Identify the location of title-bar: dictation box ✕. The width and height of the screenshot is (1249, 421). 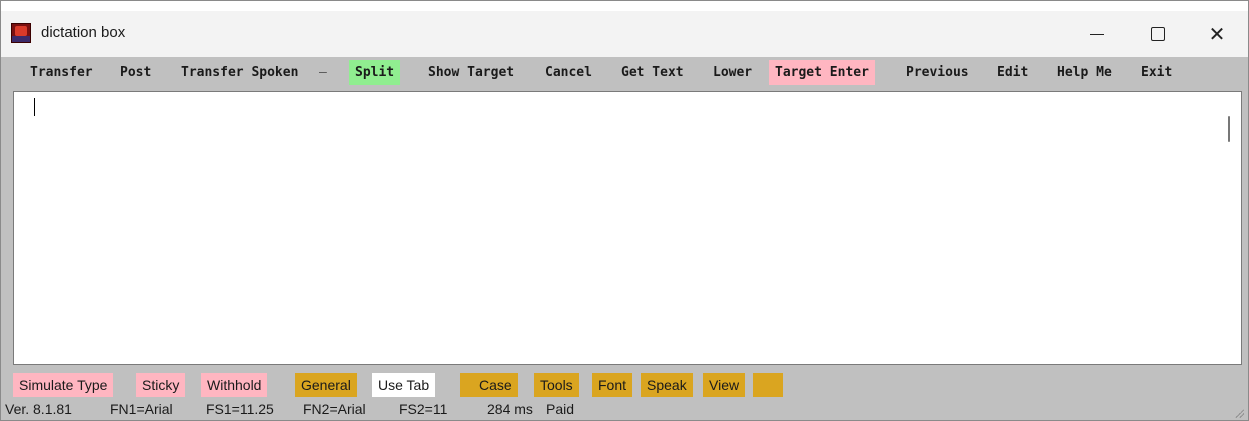
(624, 34).